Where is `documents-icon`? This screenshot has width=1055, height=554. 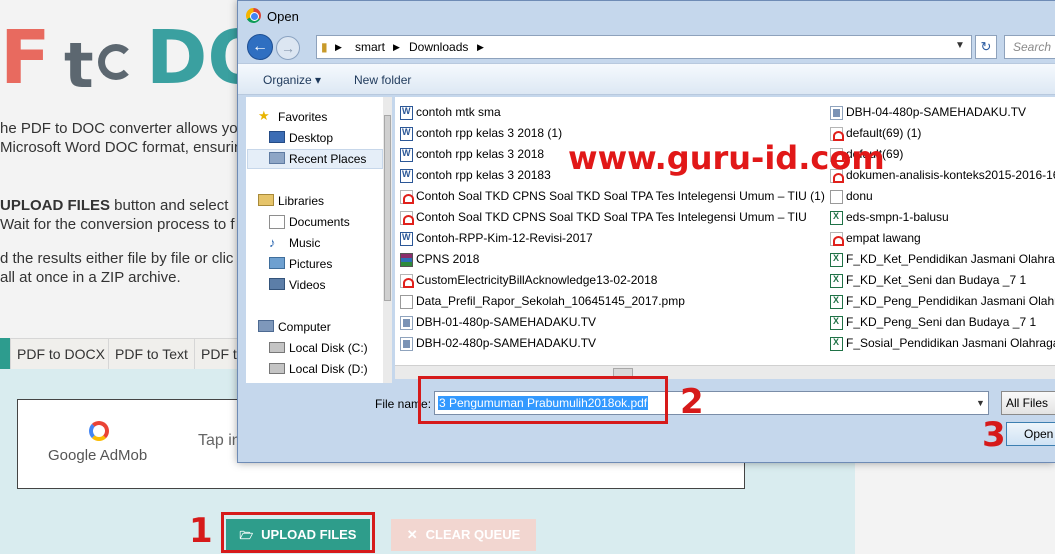 documents-icon is located at coordinates (277, 222).